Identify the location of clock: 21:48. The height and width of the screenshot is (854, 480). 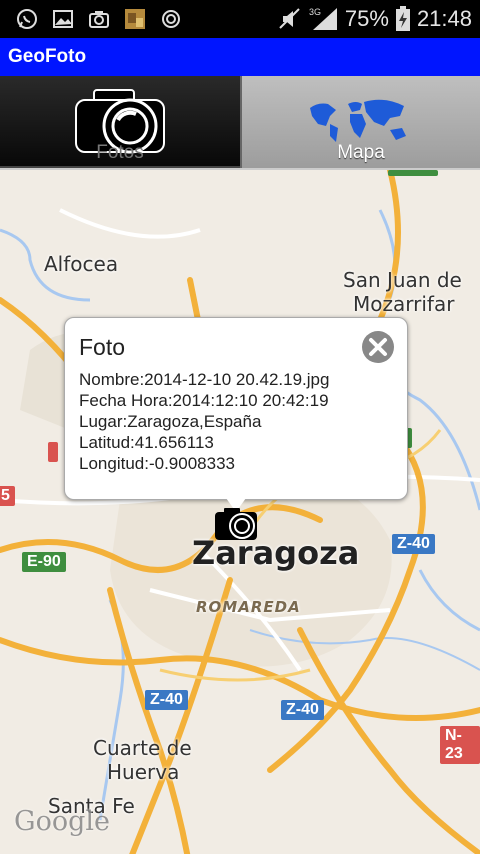
(444, 18).